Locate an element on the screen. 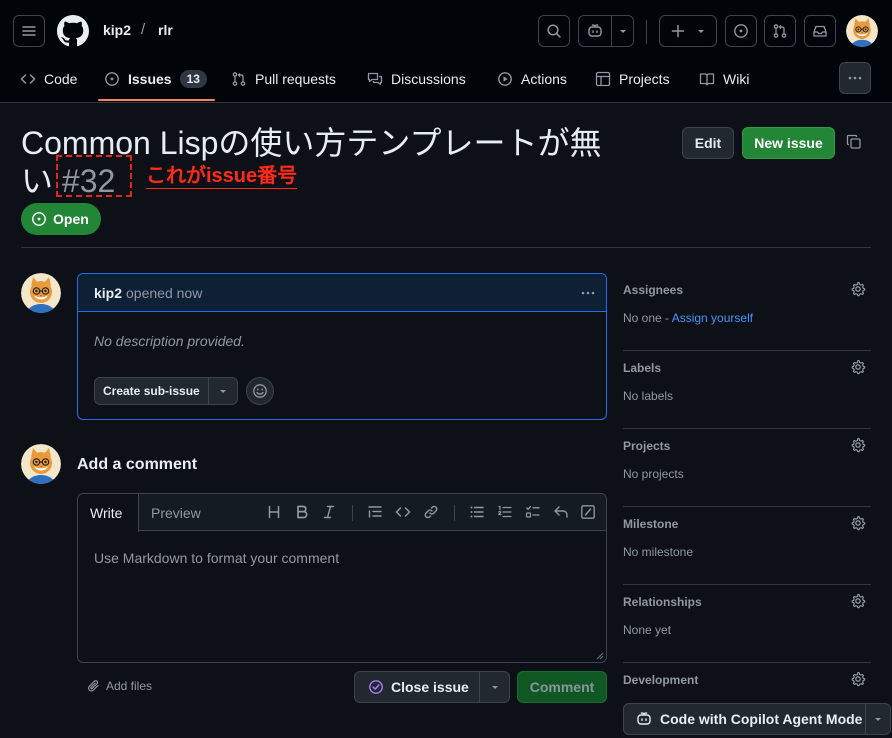 The image size is (892, 738). create-new-button is located at coordinates (688, 31).